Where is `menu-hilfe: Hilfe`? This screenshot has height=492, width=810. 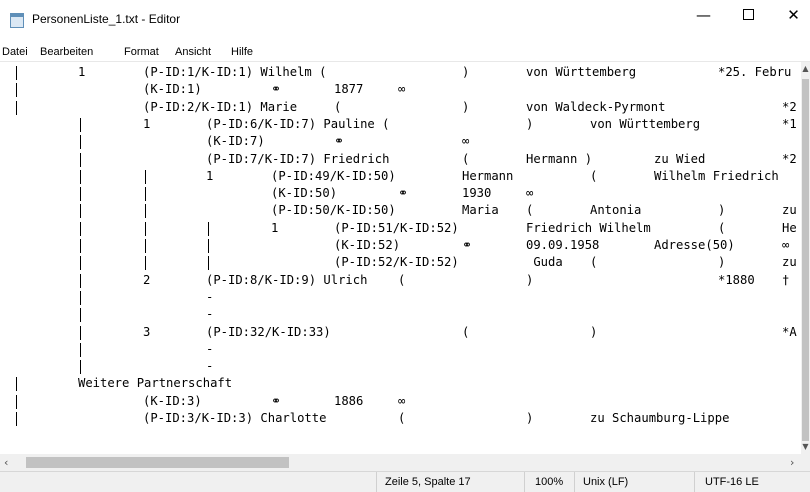
menu-hilfe: Hilfe is located at coordinates (242, 52).